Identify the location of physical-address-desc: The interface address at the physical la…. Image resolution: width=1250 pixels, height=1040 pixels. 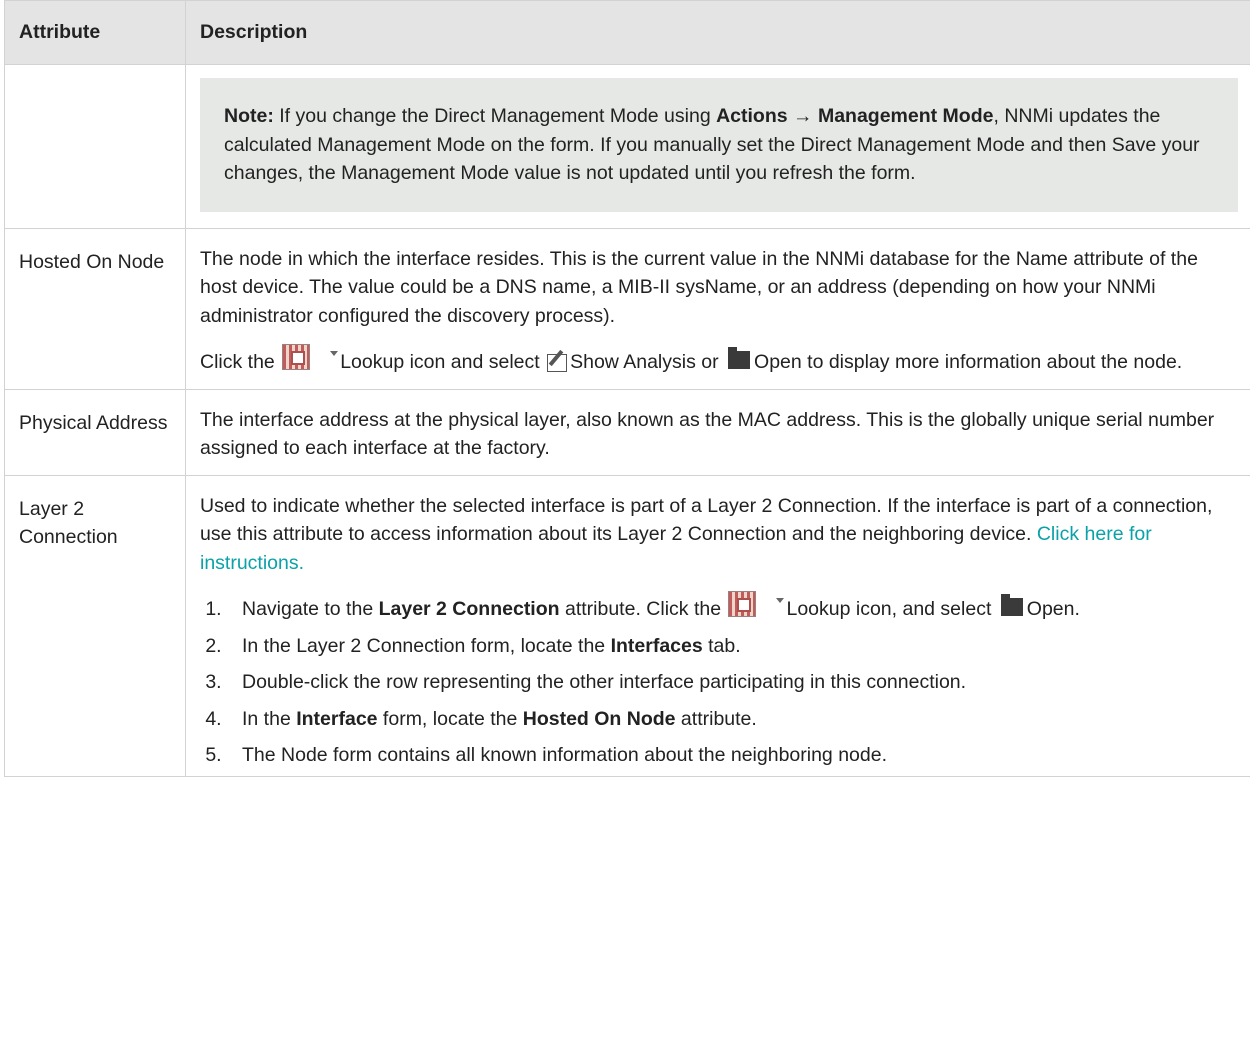
(707, 434).